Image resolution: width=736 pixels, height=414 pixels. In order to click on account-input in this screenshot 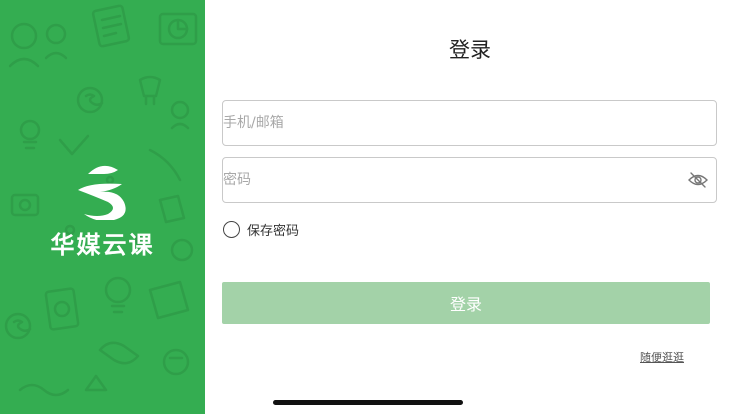, I will do `click(469, 123)`.